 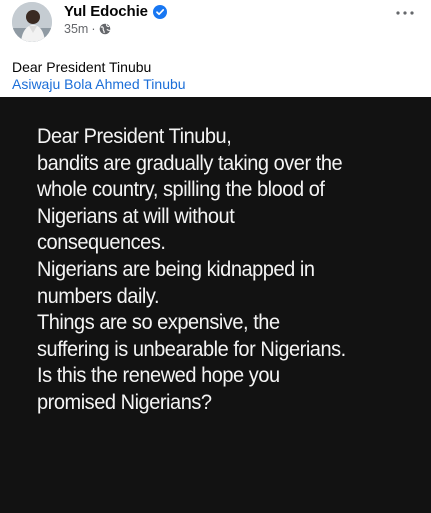 I want to click on author-block: Yul Edochie 35m ·, so click(x=115, y=19).